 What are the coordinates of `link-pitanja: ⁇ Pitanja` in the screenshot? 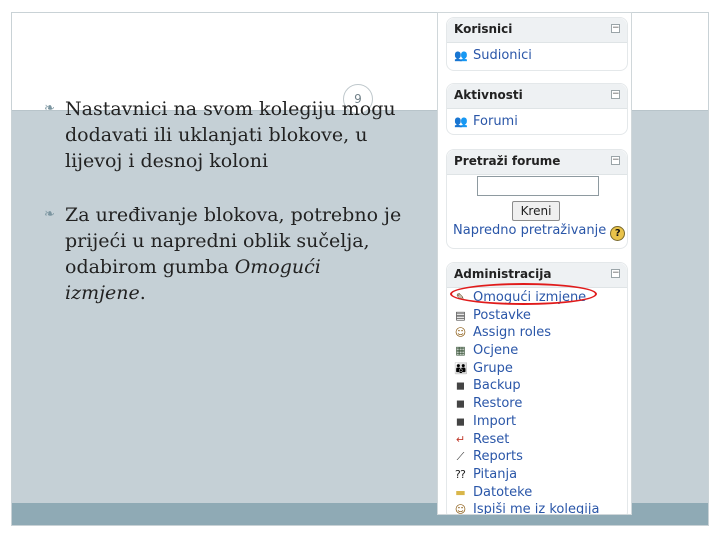 It's located at (537, 475).